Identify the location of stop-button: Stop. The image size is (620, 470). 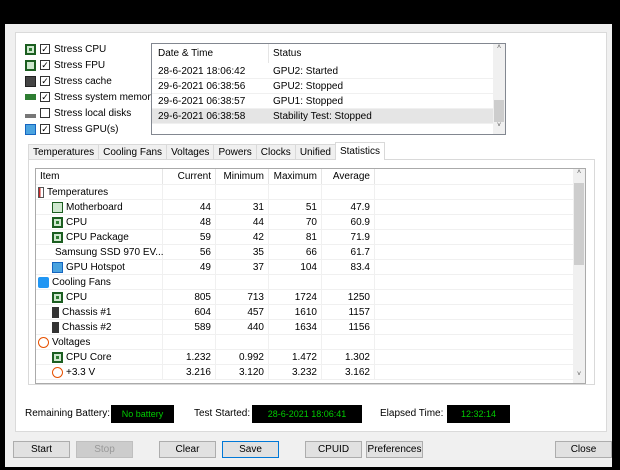
(104, 449).